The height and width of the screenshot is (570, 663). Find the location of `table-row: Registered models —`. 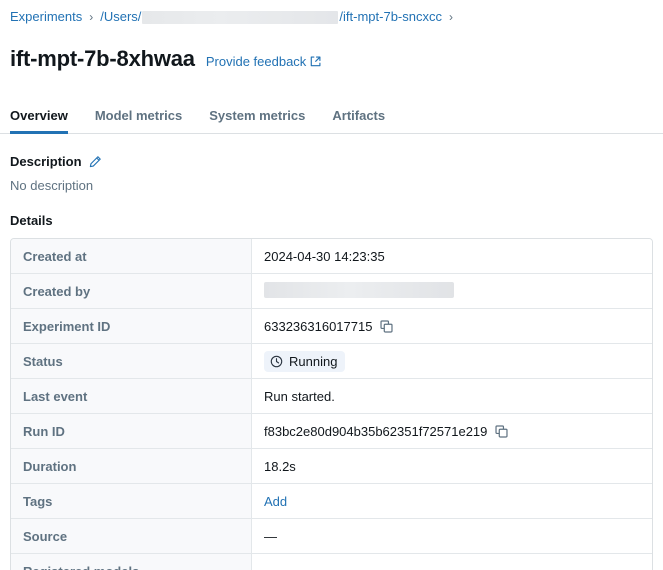

table-row: Registered models — is located at coordinates (331, 562).